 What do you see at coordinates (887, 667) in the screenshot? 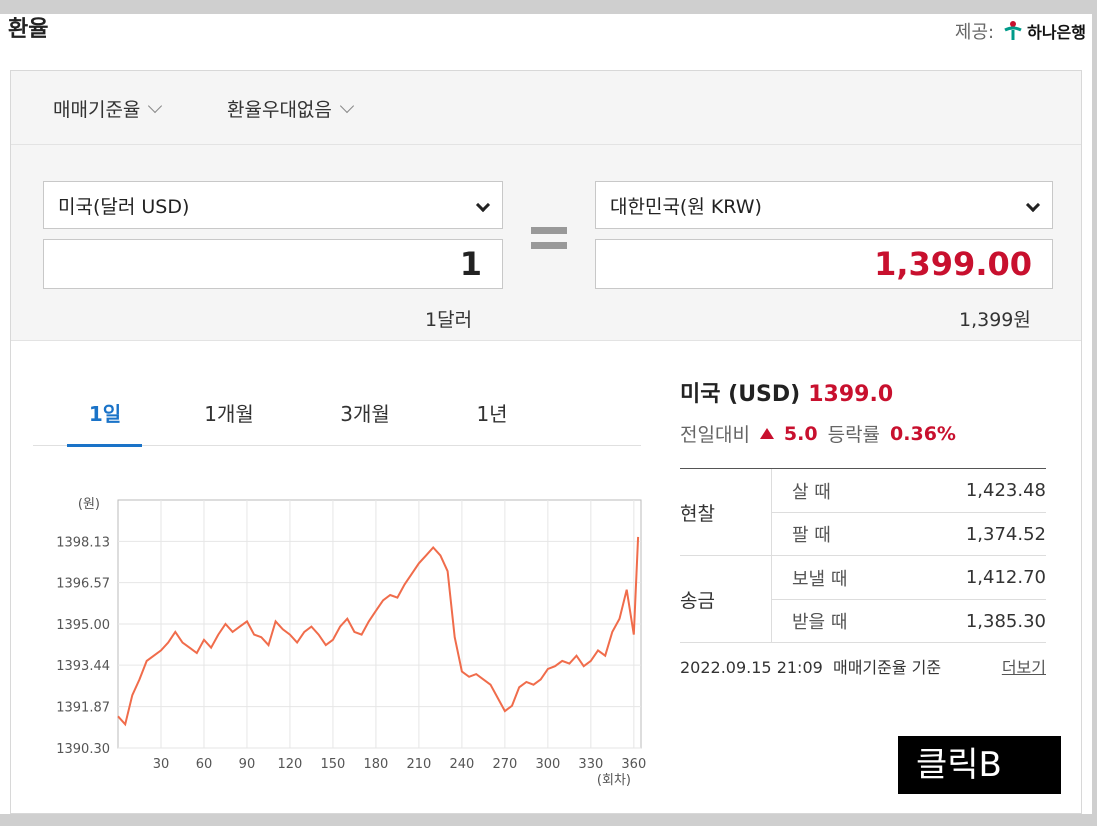
I see `basis-label: 매매기준율 기준` at bounding box center [887, 667].